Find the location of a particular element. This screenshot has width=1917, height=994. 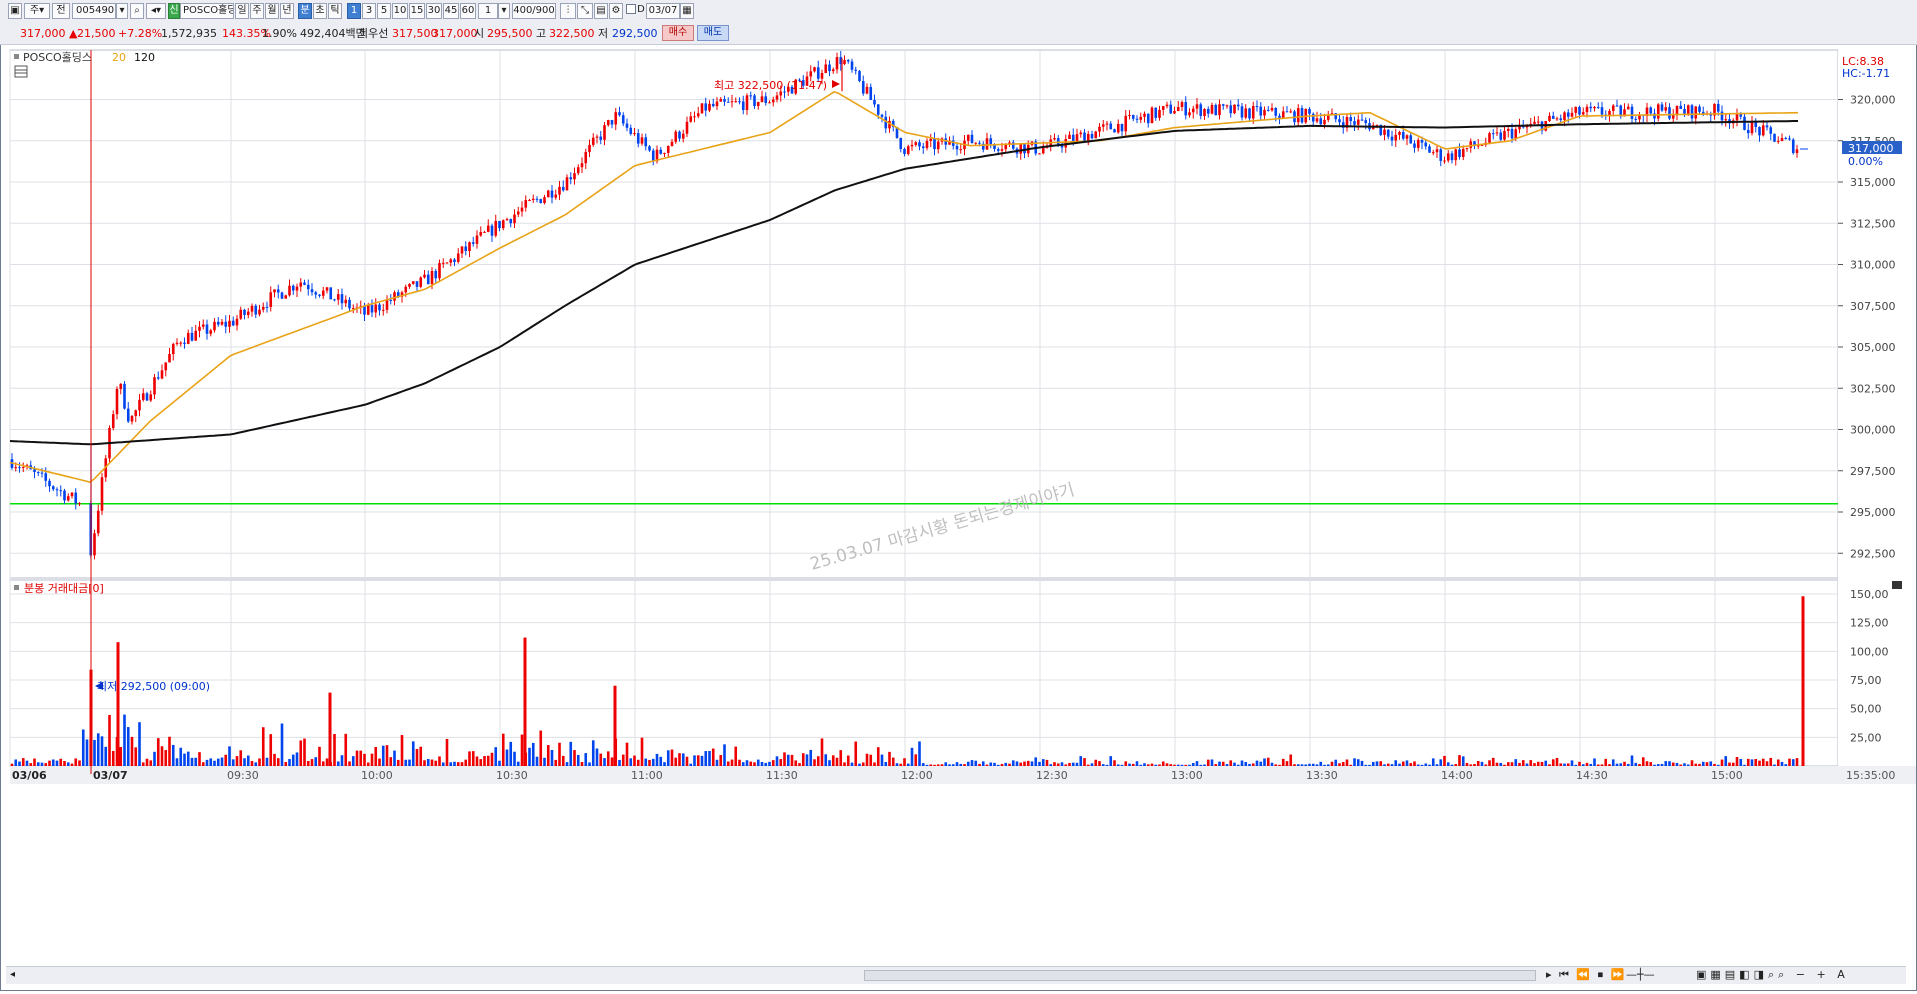

count-display: 400/900 is located at coordinates (534, 11).